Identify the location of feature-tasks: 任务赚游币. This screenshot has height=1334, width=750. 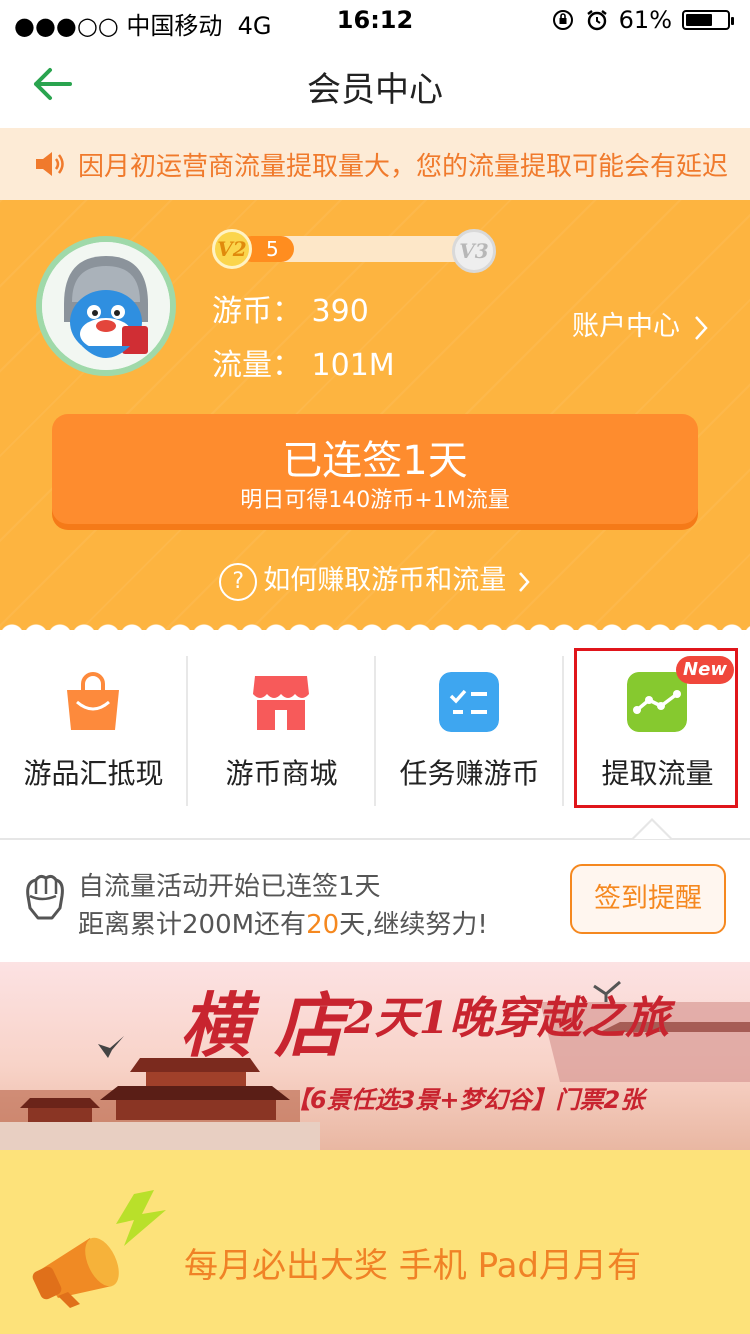
(469, 728).